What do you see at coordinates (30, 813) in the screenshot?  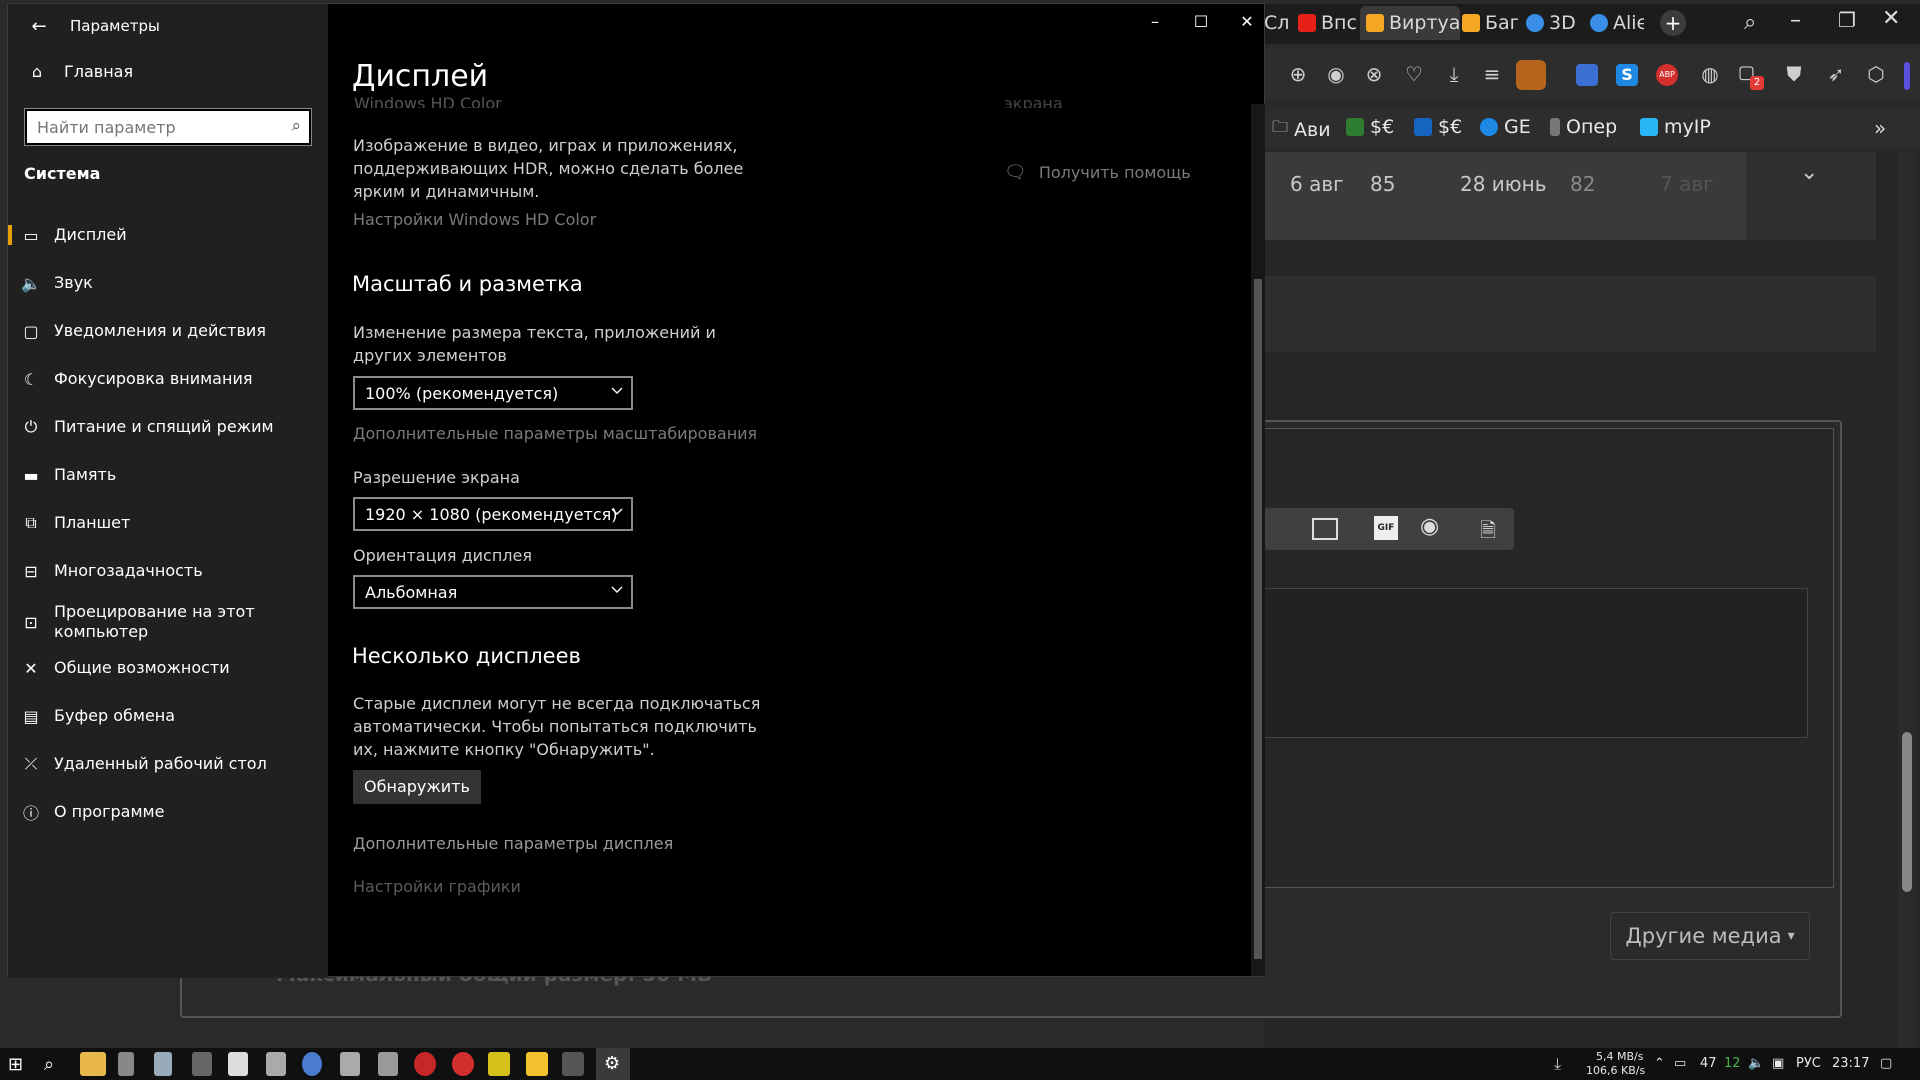 I see `info-icon: ⓘ` at bounding box center [30, 813].